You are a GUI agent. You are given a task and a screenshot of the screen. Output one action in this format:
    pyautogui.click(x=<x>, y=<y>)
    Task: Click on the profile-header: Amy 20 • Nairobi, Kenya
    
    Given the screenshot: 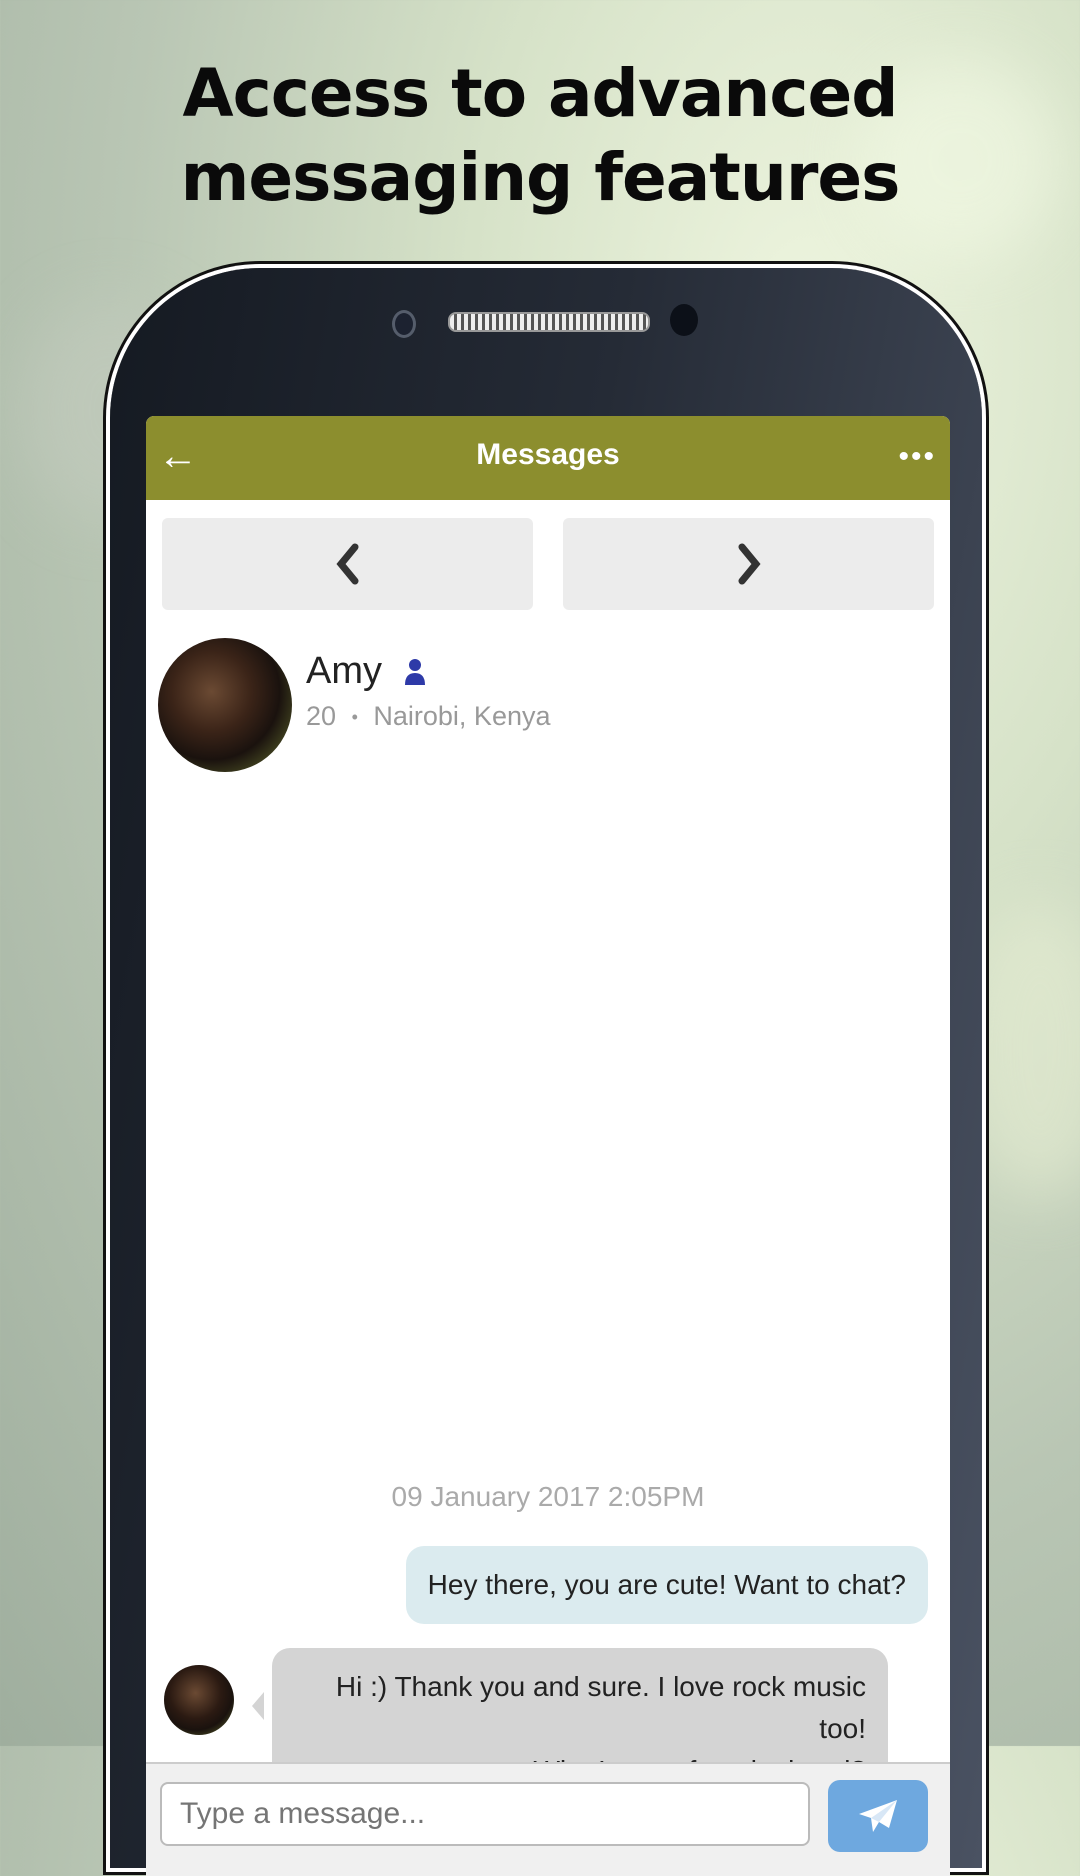 What is the action you would take?
    pyautogui.click(x=354, y=705)
    